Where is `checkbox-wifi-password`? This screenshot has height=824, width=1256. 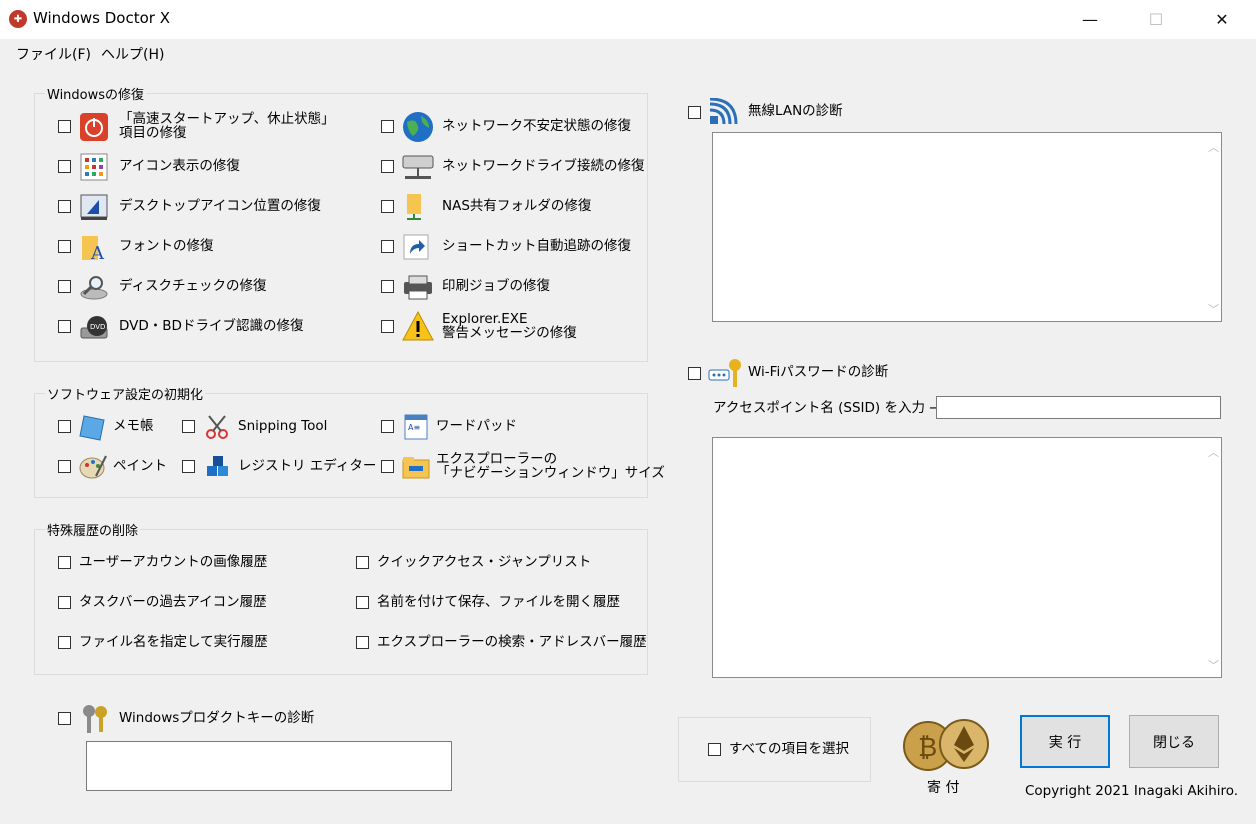
checkbox-wifi-password is located at coordinates (694, 373).